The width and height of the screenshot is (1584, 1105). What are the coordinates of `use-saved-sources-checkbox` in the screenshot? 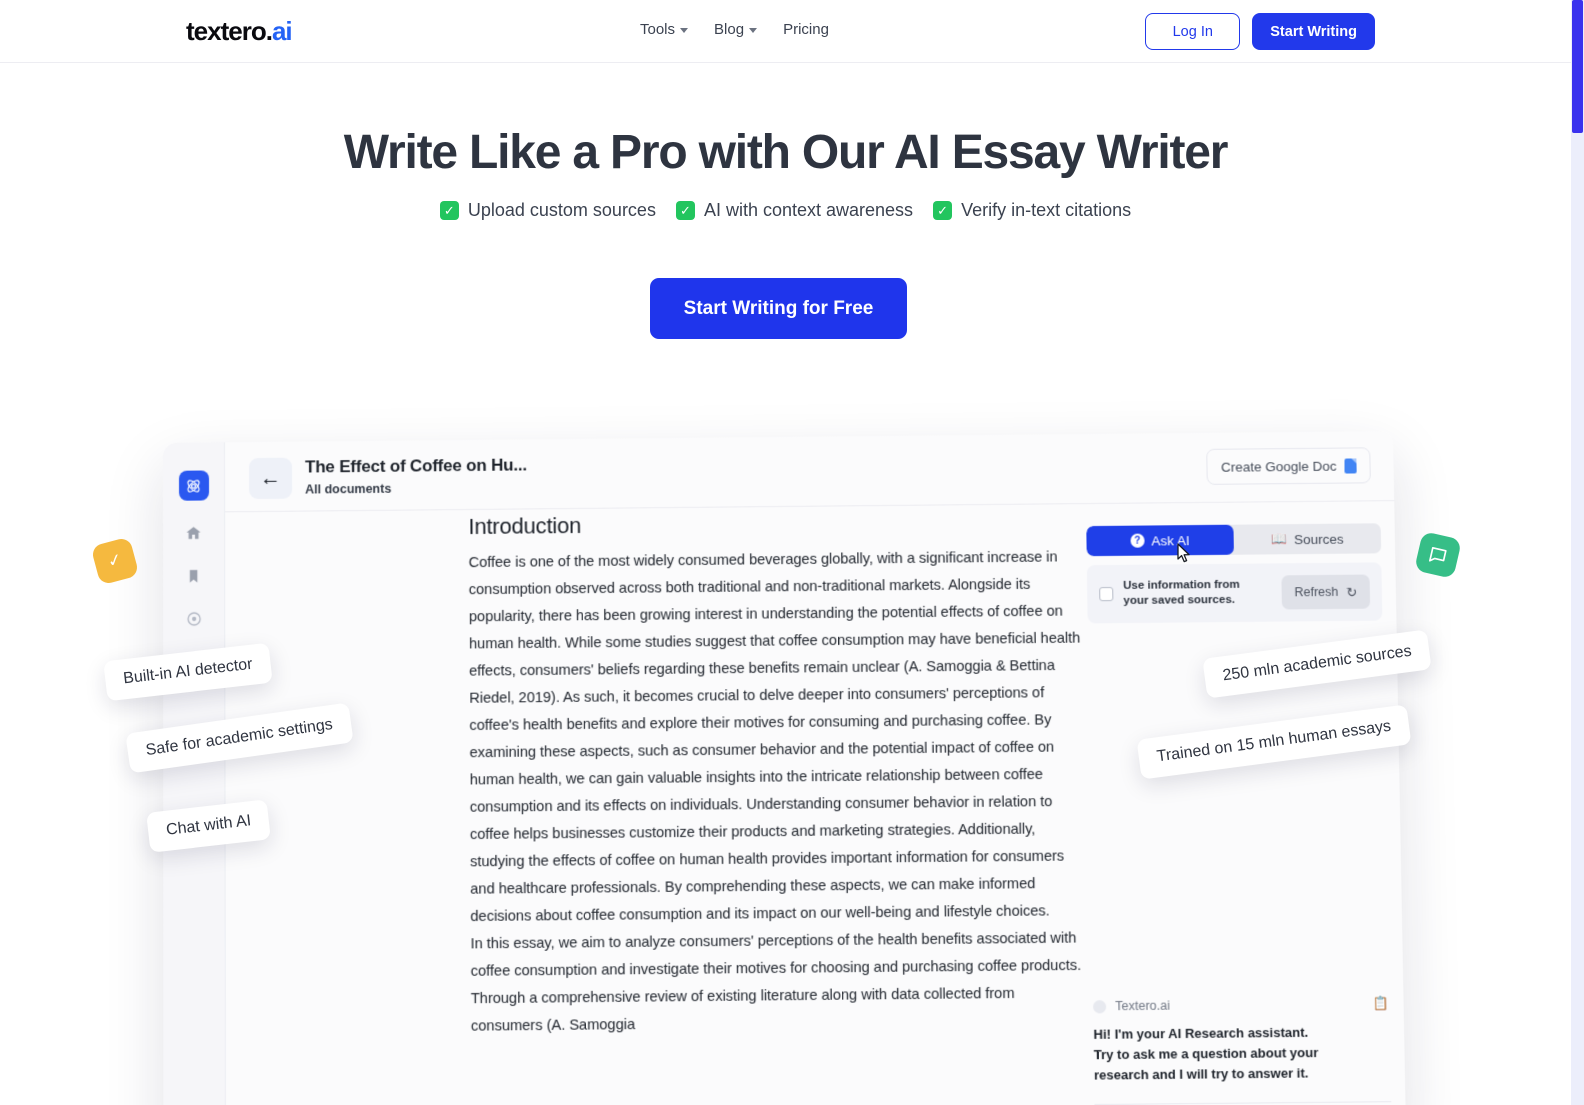 It's located at (1106, 594).